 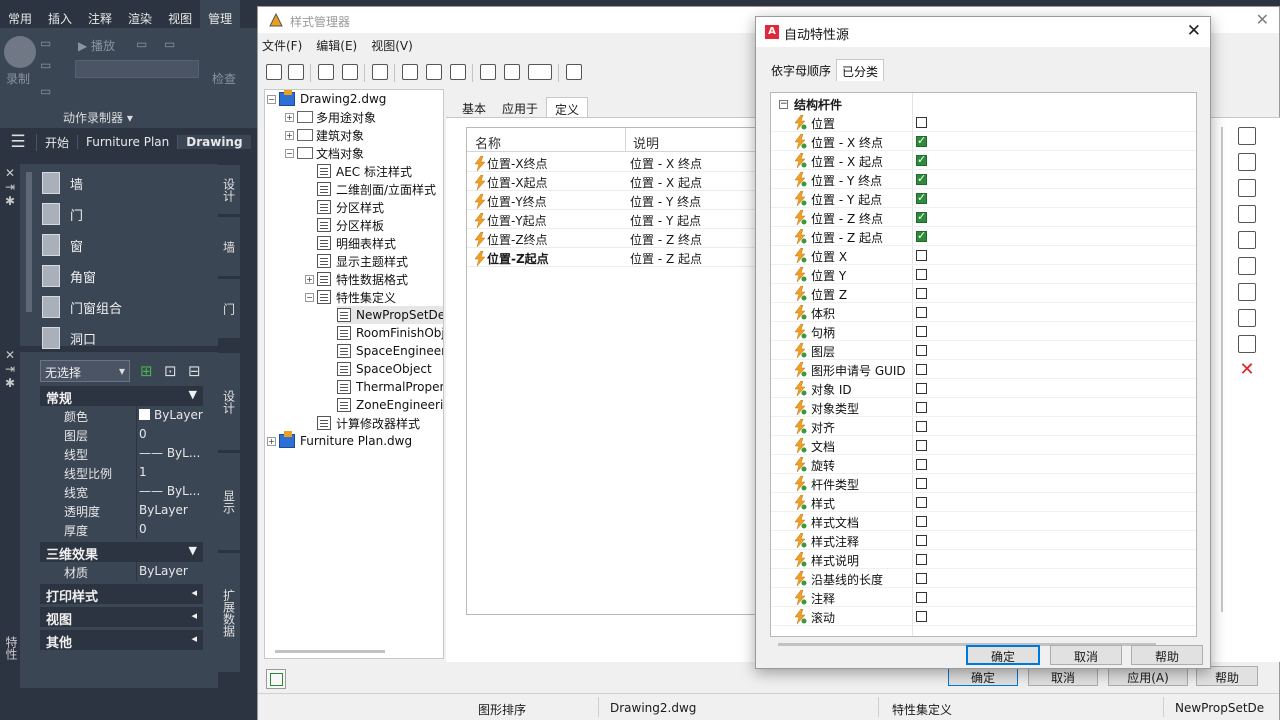 What do you see at coordinates (214, 142) in the screenshot?
I see `doc-tab-drawing: Drawing` at bounding box center [214, 142].